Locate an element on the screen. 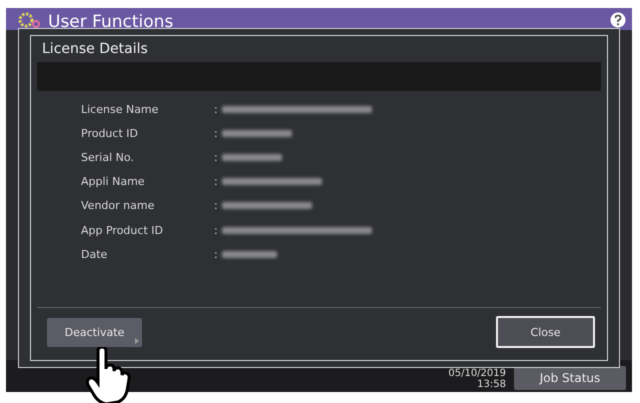 This screenshot has height=403, width=640. help-icon is located at coordinates (618, 20).